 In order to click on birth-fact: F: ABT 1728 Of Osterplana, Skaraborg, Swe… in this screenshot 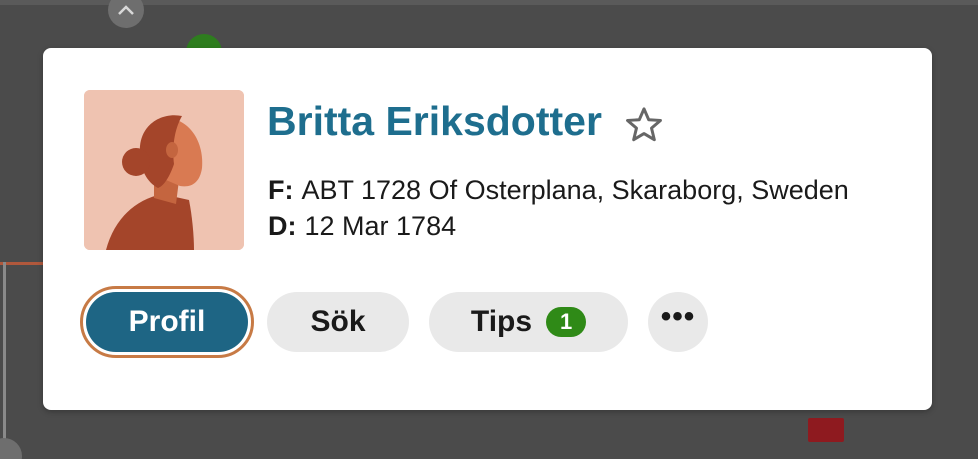, I will do `click(558, 190)`.